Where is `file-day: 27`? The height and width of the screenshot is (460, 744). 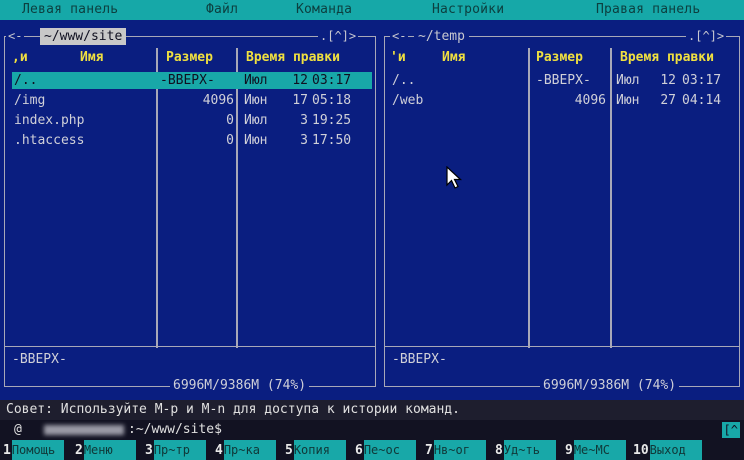
file-day: 27 is located at coordinates (668, 100).